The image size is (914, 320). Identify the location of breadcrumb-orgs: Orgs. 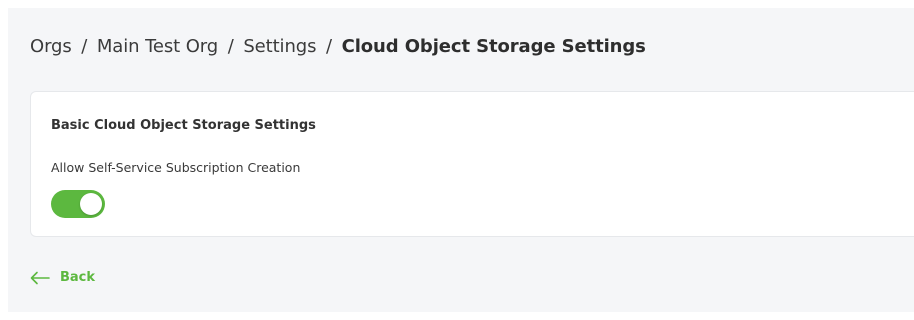
(51, 46).